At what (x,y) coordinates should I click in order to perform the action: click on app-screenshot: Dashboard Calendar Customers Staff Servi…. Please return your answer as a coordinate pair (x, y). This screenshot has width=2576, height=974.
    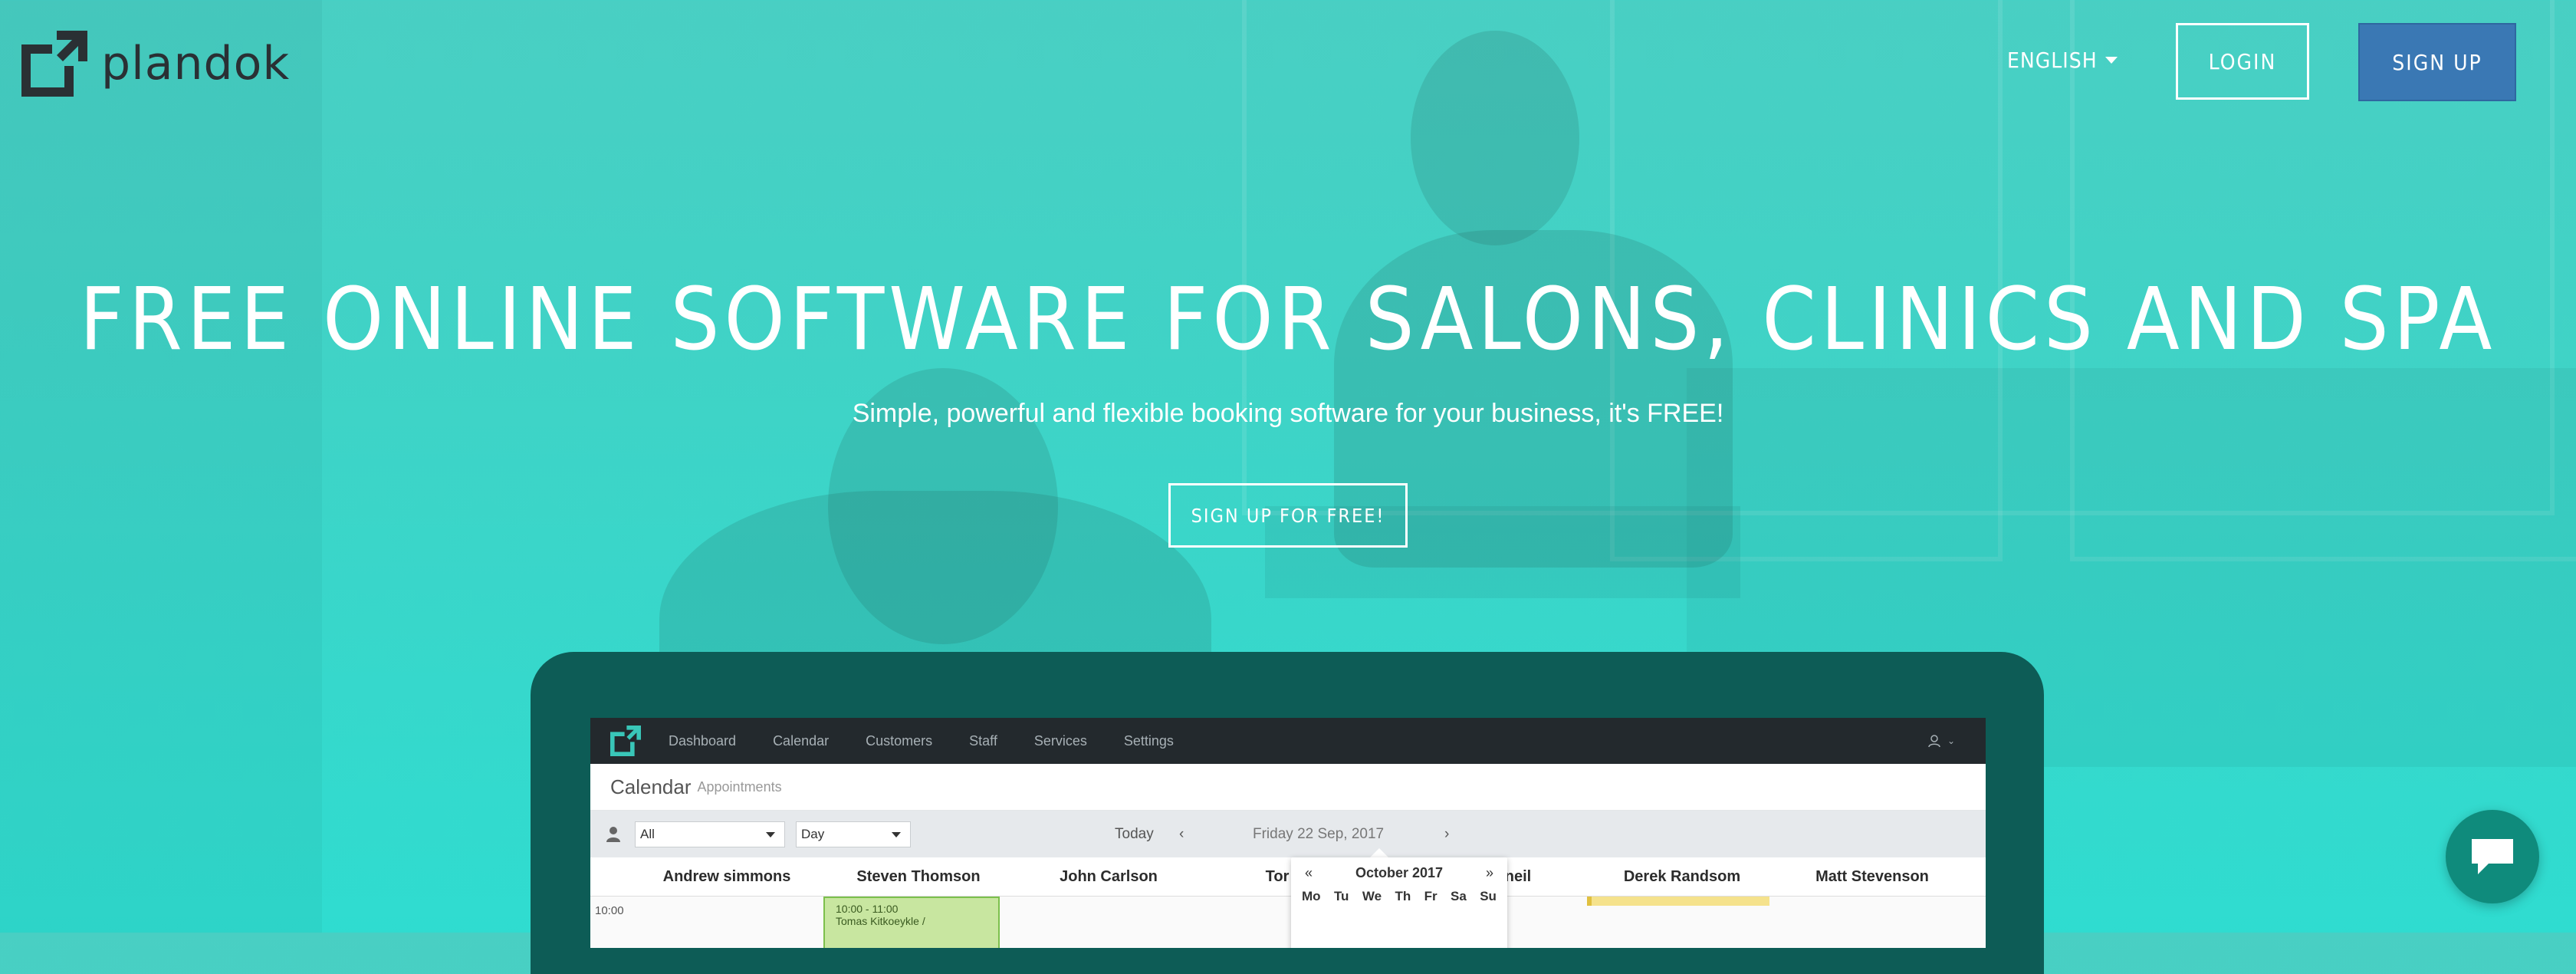
    Looking at the image, I should click on (1288, 833).